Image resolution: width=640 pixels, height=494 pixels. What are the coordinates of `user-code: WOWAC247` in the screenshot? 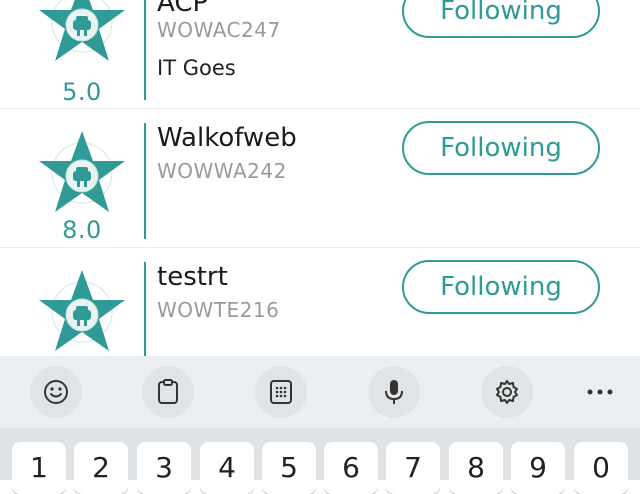 It's located at (219, 30).